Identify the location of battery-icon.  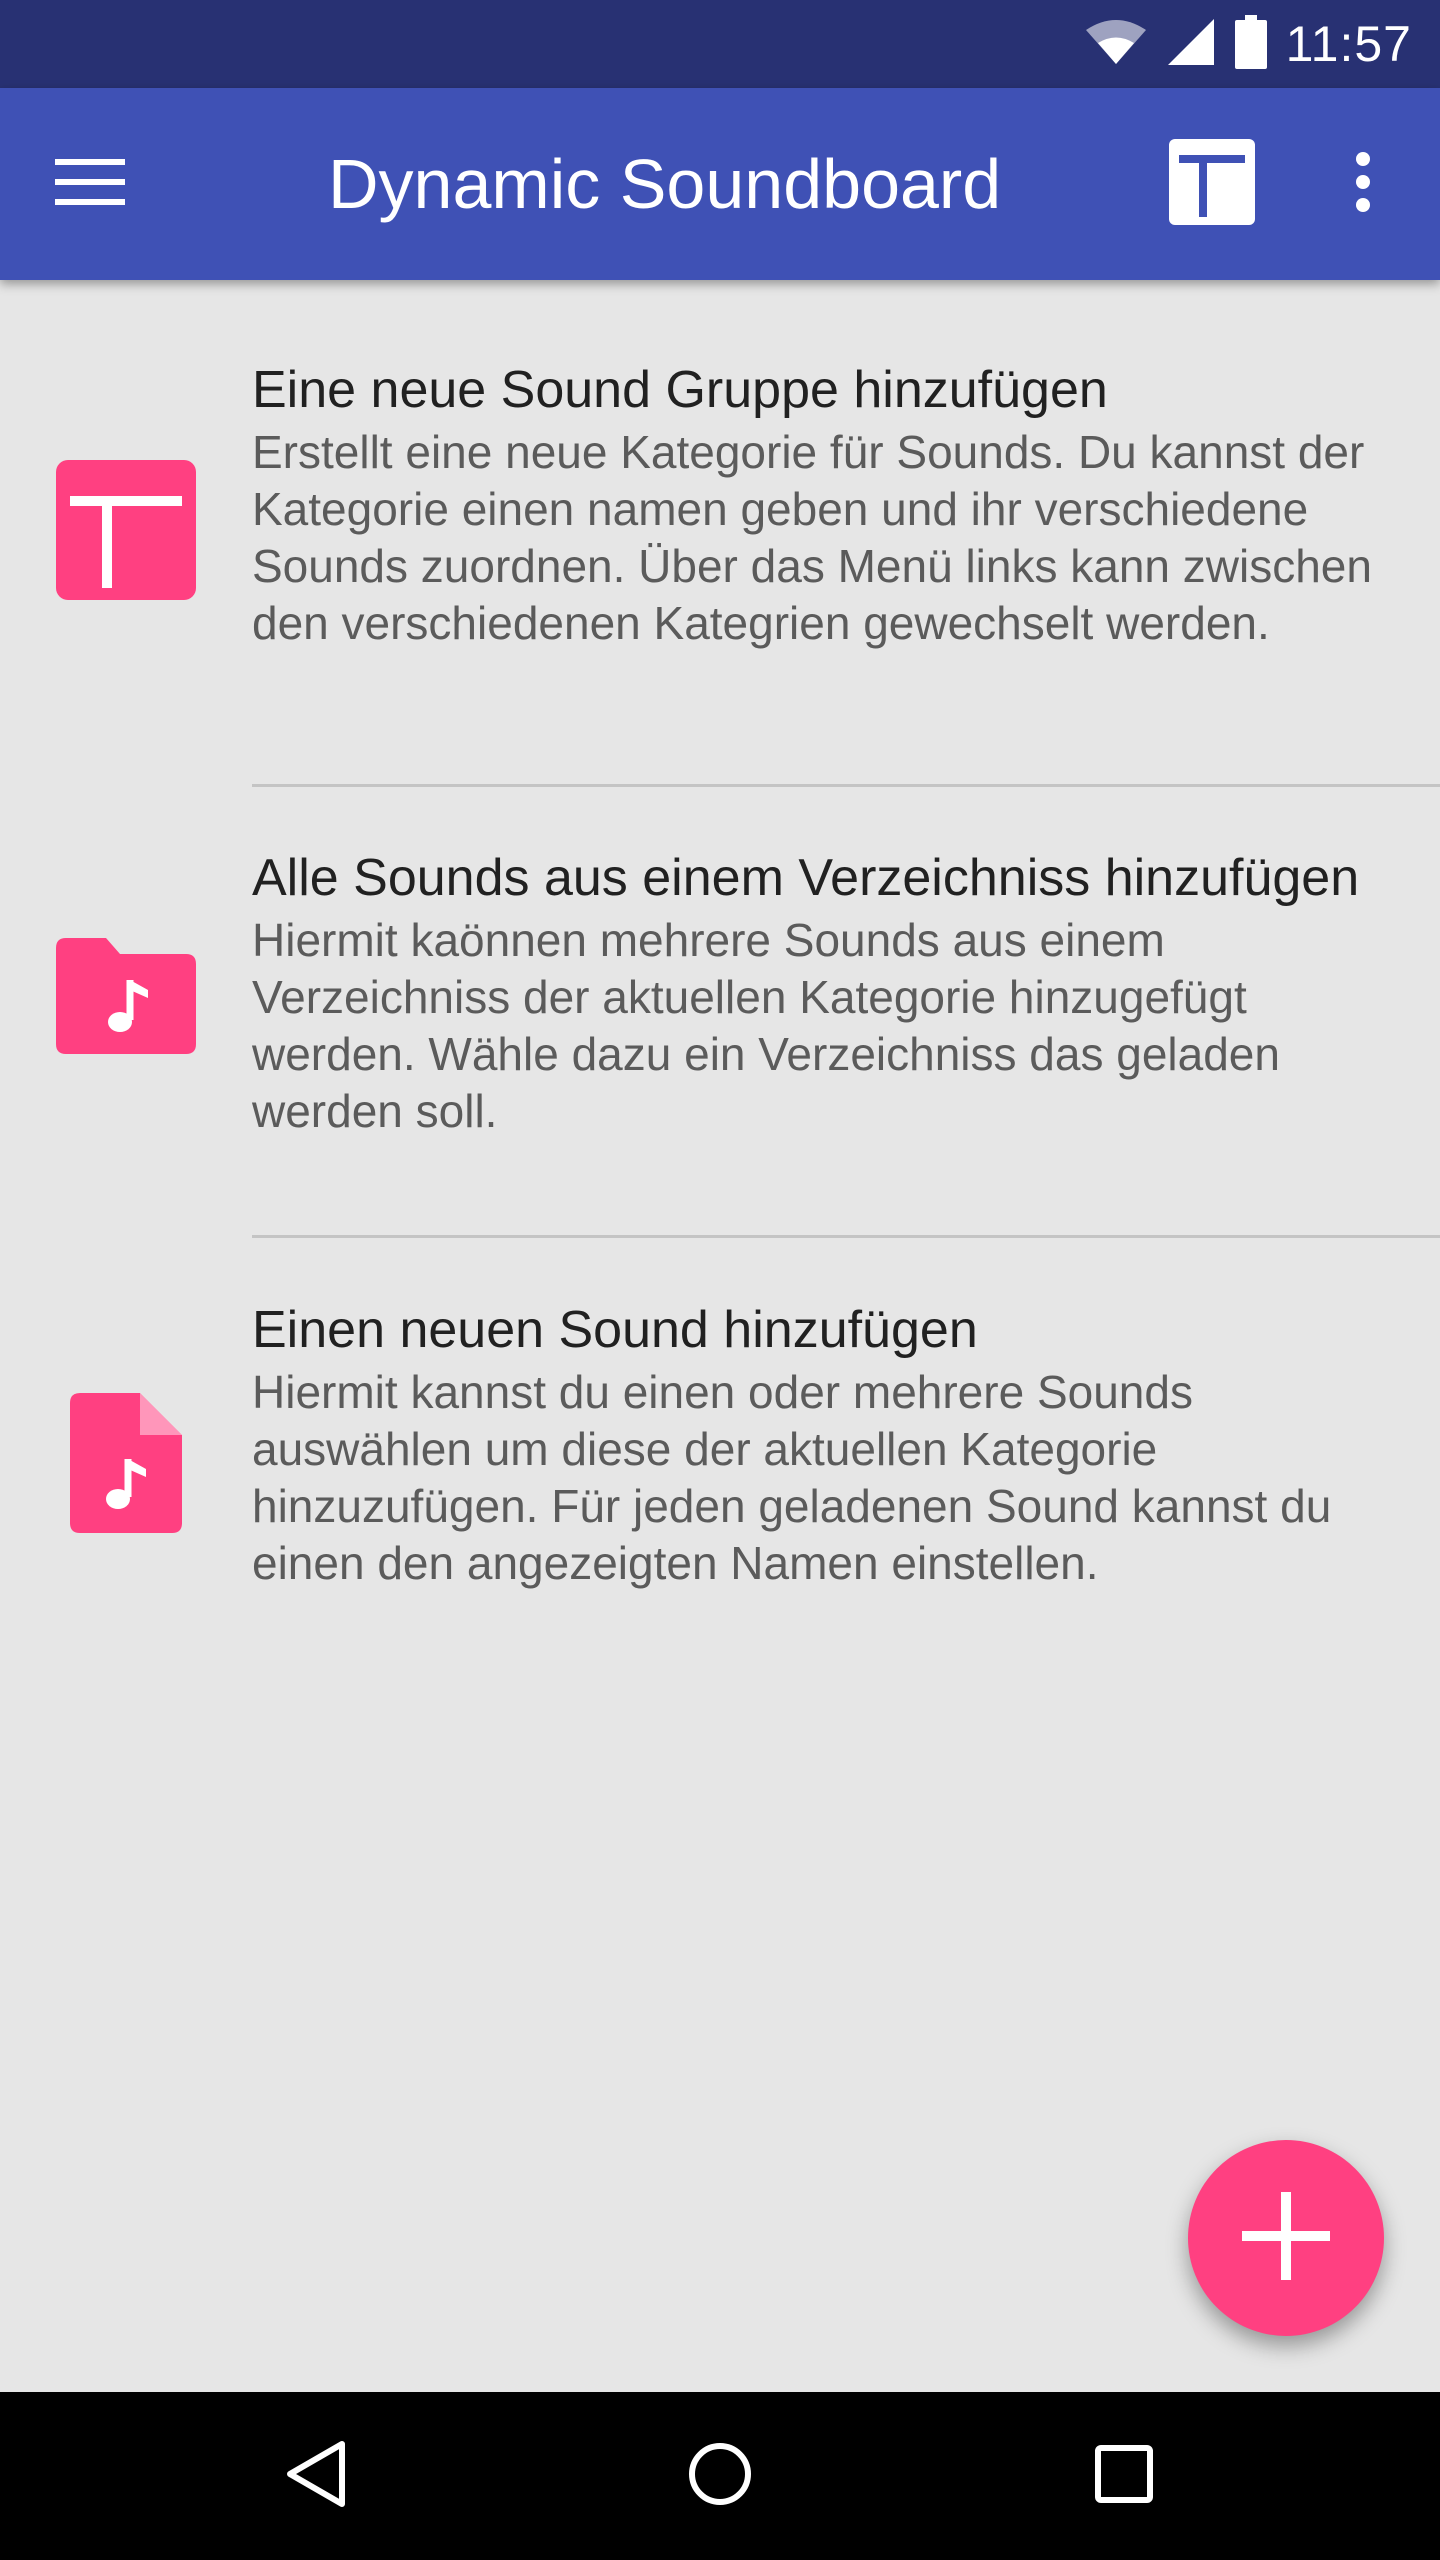
(1251, 44).